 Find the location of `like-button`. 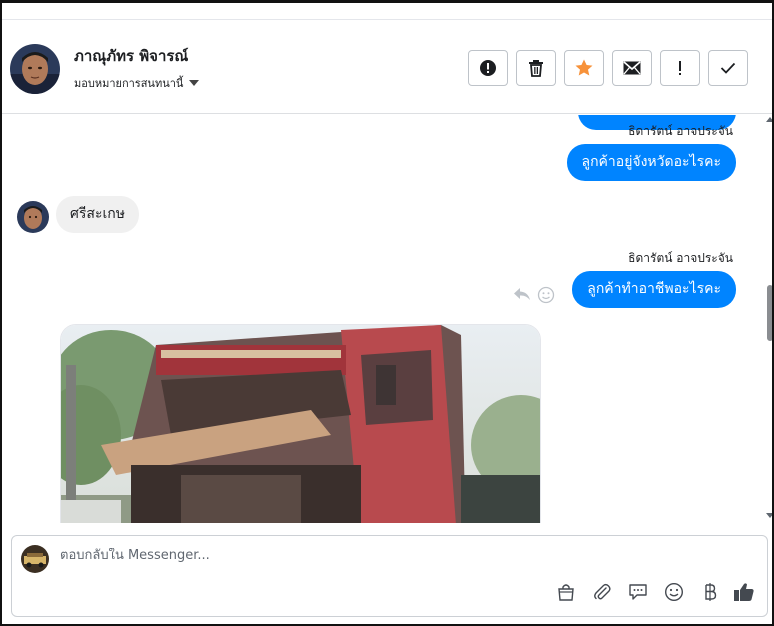

like-button is located at coordinates (744, 594).